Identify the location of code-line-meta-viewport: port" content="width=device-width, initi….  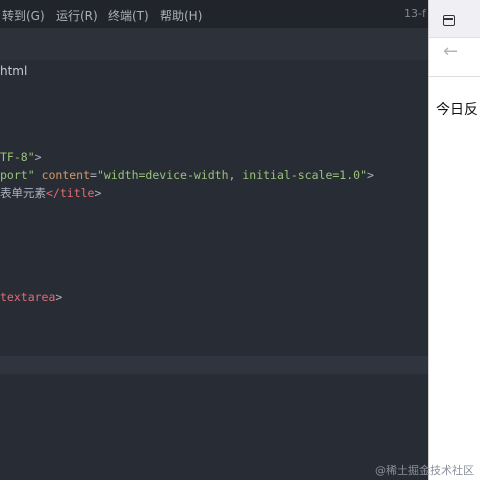
(187, 175).